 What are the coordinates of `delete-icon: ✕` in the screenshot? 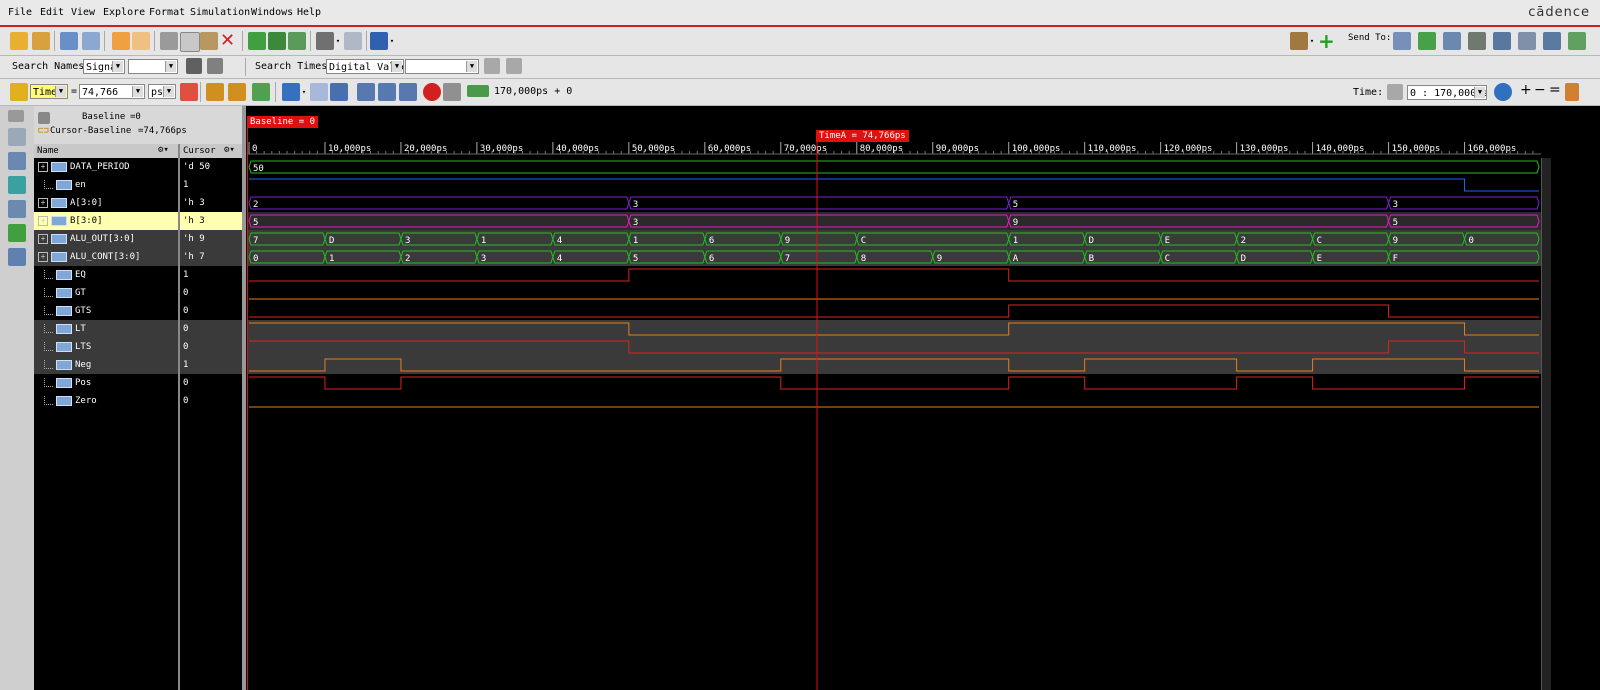 It's located at (229, 41).